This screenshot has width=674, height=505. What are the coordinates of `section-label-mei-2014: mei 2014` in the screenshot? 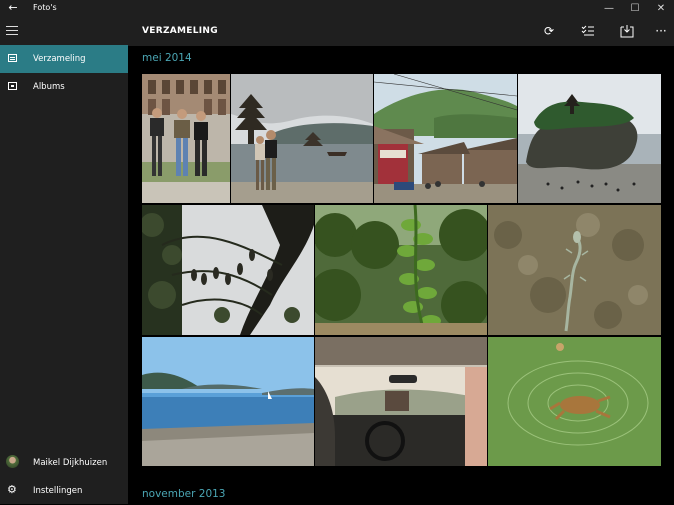 It's located at (167, 58).